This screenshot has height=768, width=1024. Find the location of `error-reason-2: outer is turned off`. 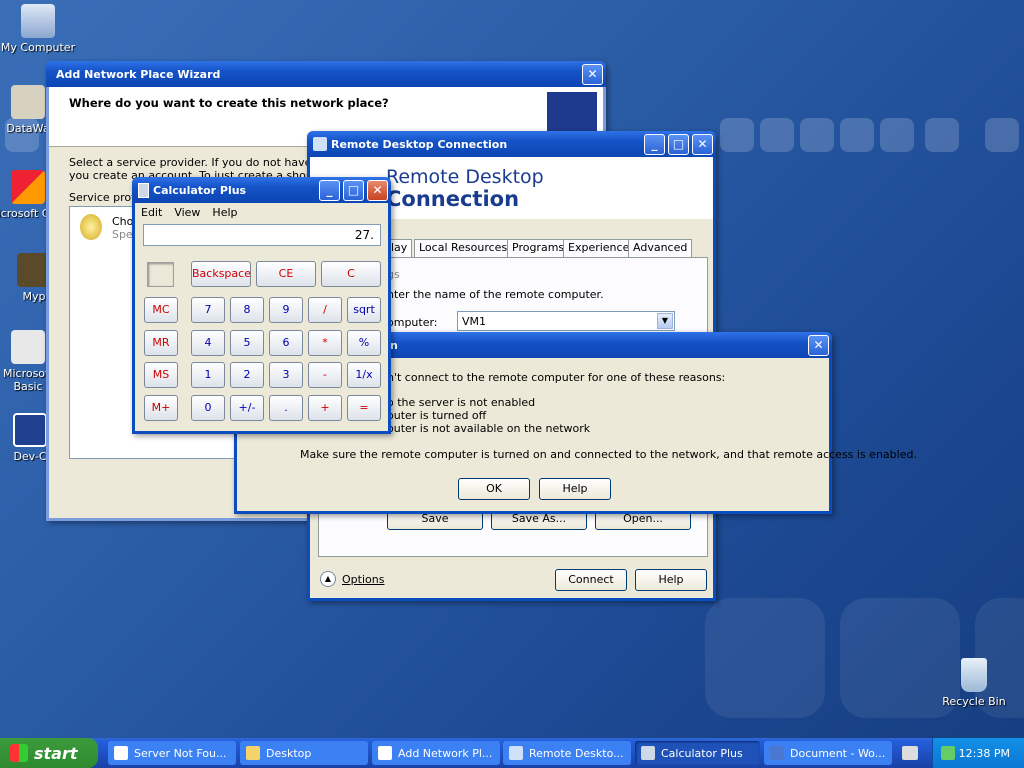

error-reason-2: outer is turned off is located at coordinates (437, 415).